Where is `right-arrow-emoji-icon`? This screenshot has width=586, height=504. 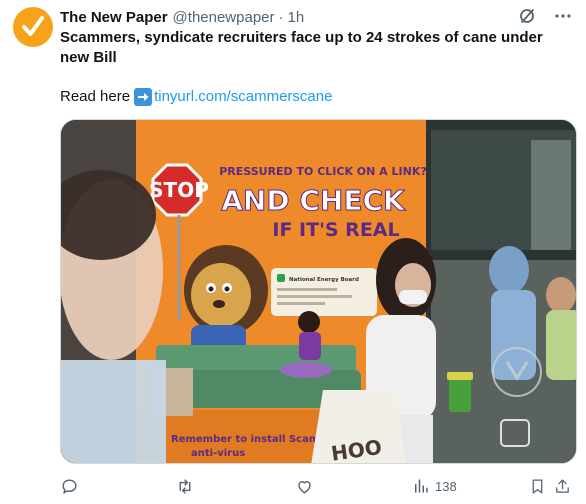
right-arrow-emoji-icon is located at coordinates (143, 97).